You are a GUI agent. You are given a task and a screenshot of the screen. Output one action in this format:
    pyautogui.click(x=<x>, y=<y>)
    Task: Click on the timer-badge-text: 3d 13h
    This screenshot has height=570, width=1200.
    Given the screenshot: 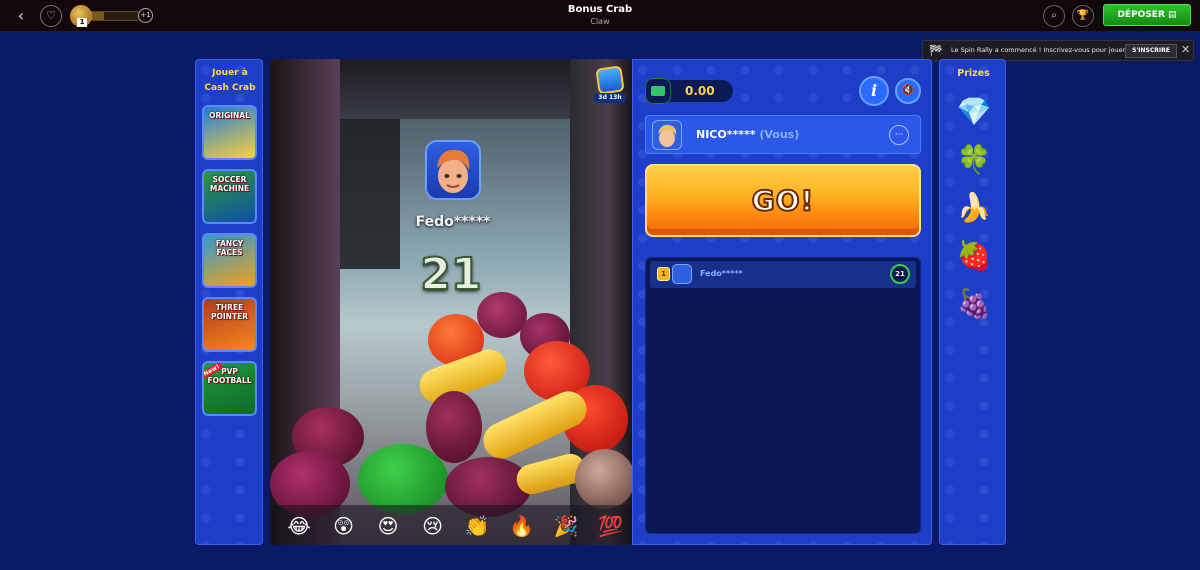 What is the action you would take?
    pyautogui.click(x=610, y=98)
    